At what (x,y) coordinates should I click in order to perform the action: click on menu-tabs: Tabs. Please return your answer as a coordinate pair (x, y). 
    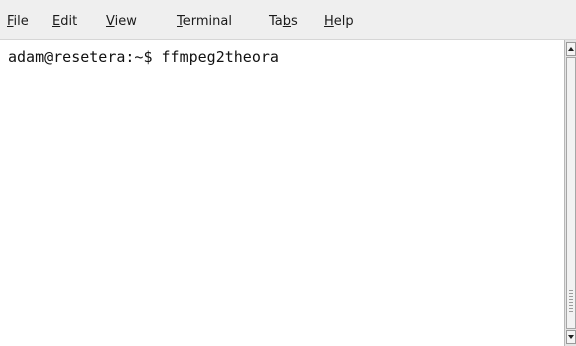
    Looking at the image, I should click on (283, 22).